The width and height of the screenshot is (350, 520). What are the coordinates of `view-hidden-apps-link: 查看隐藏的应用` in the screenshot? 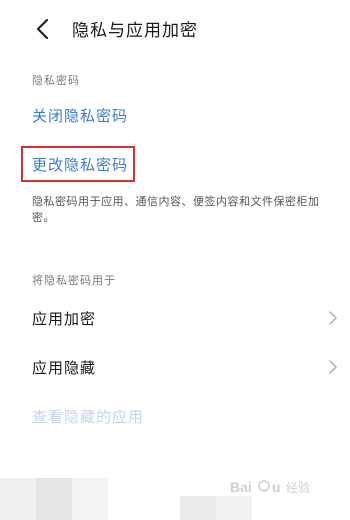 It's located at (88, 416).